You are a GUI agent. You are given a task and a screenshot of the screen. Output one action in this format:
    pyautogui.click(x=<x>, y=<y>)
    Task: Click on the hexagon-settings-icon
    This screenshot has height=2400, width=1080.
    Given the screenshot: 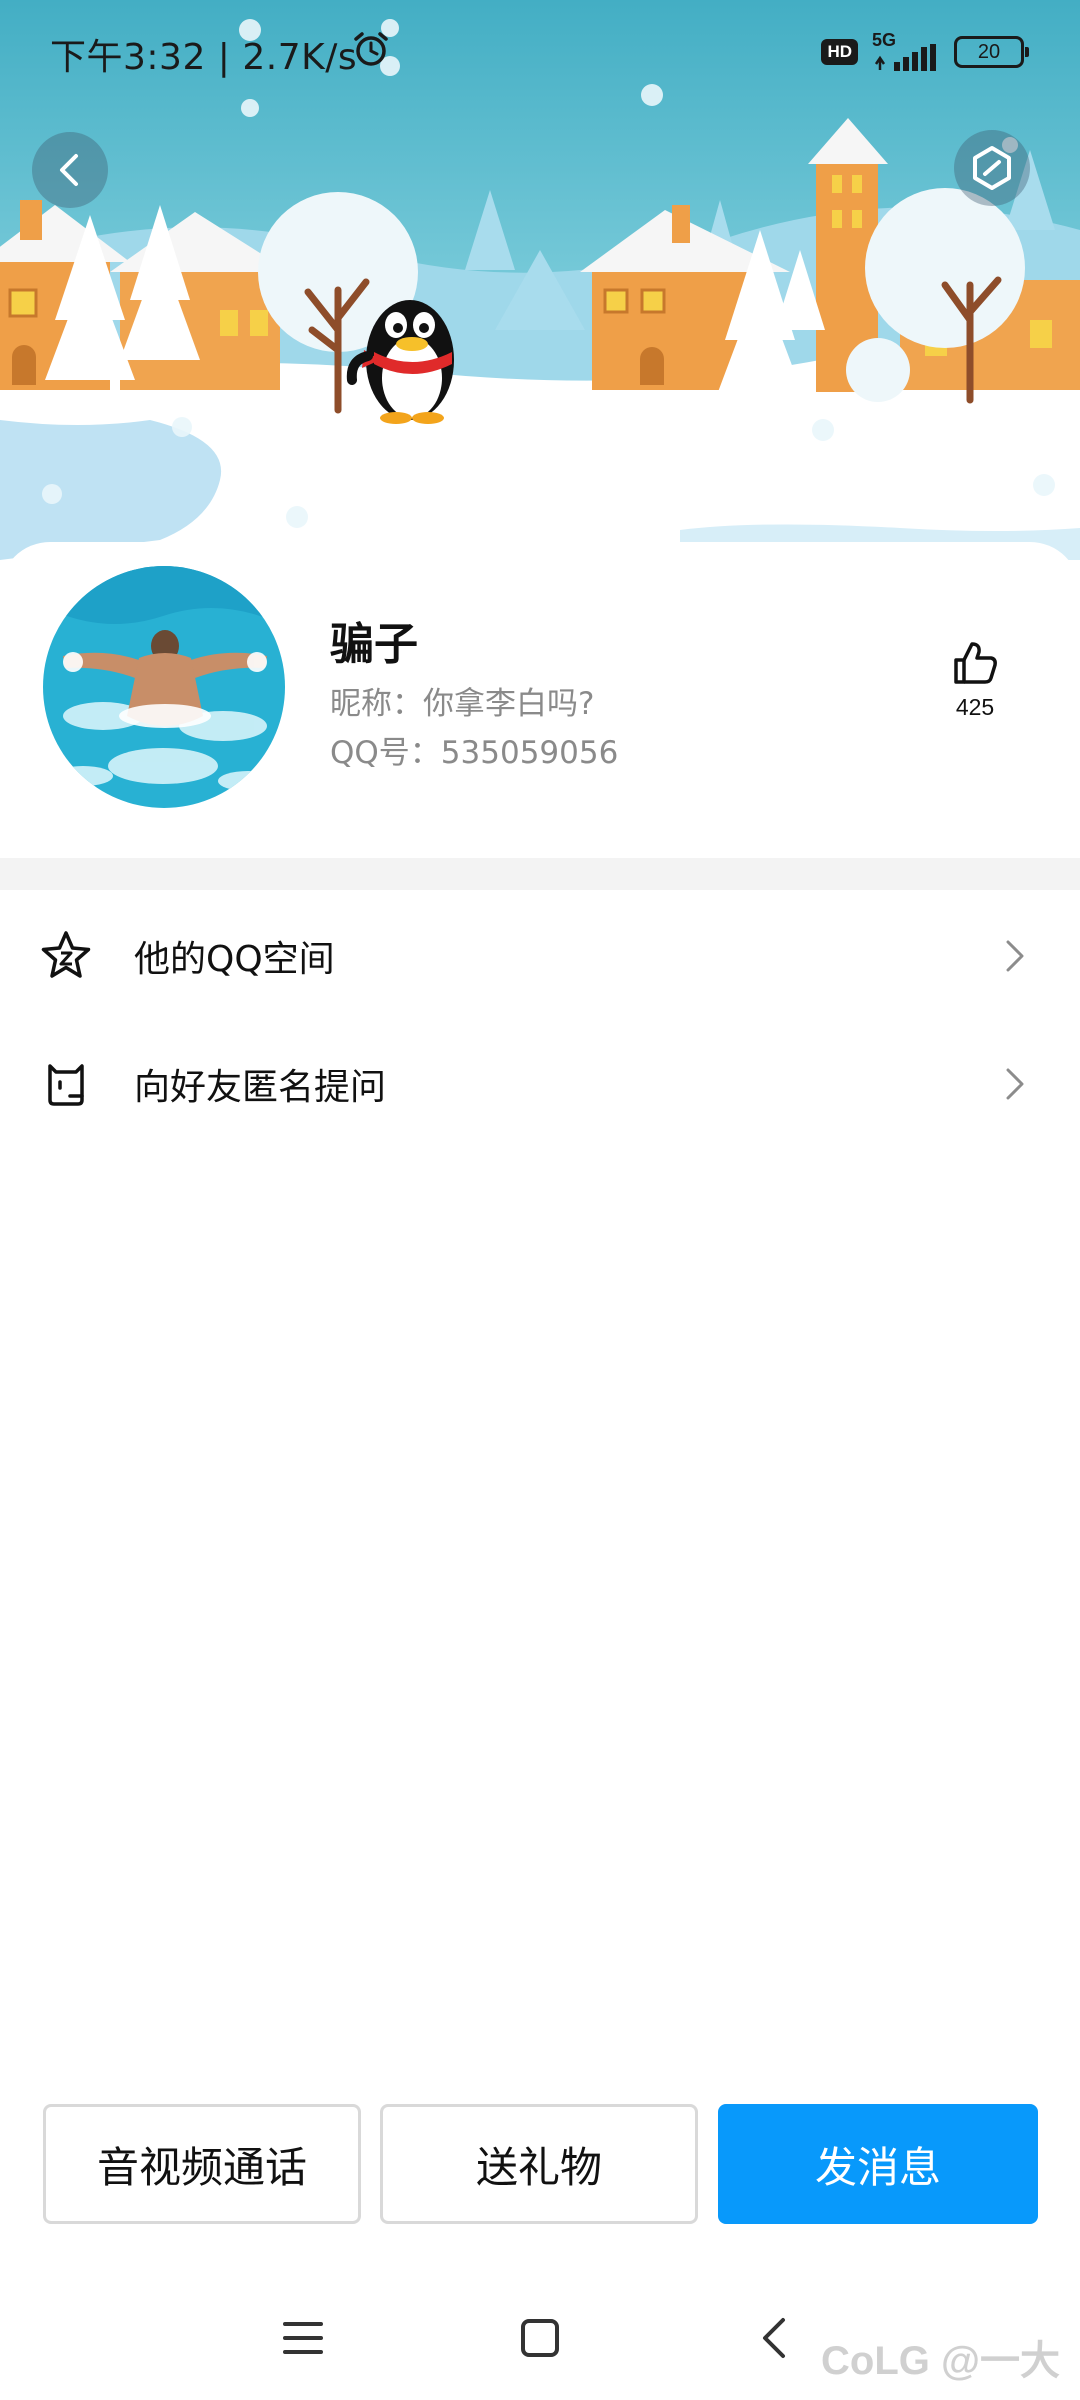 What is the action you would take?
    pyautogui.click(x=992, y=168)
    